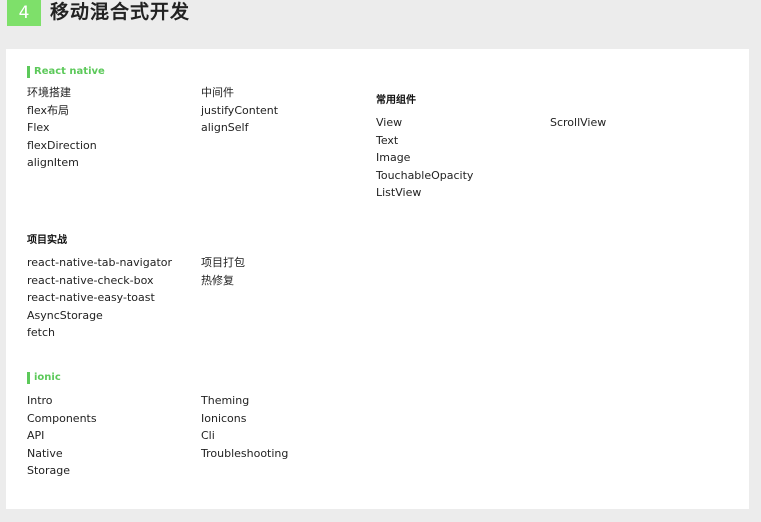  Describe the element at coordinates (244, 427) in the screenshot. I see `ionic-column-2: Theming Ionicons Cli Troubleshooting` at that location.